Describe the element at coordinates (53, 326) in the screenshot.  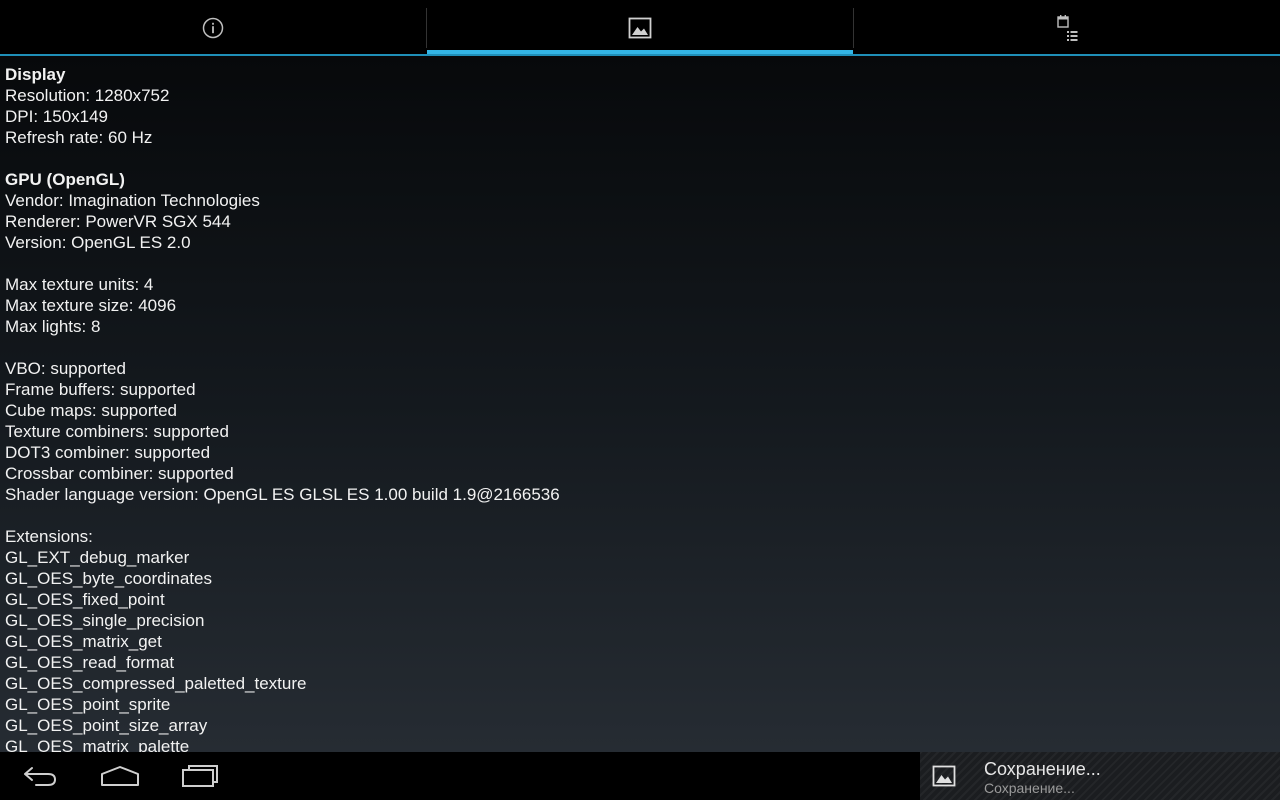
I see `info-line: Max lights: 8` at that location.